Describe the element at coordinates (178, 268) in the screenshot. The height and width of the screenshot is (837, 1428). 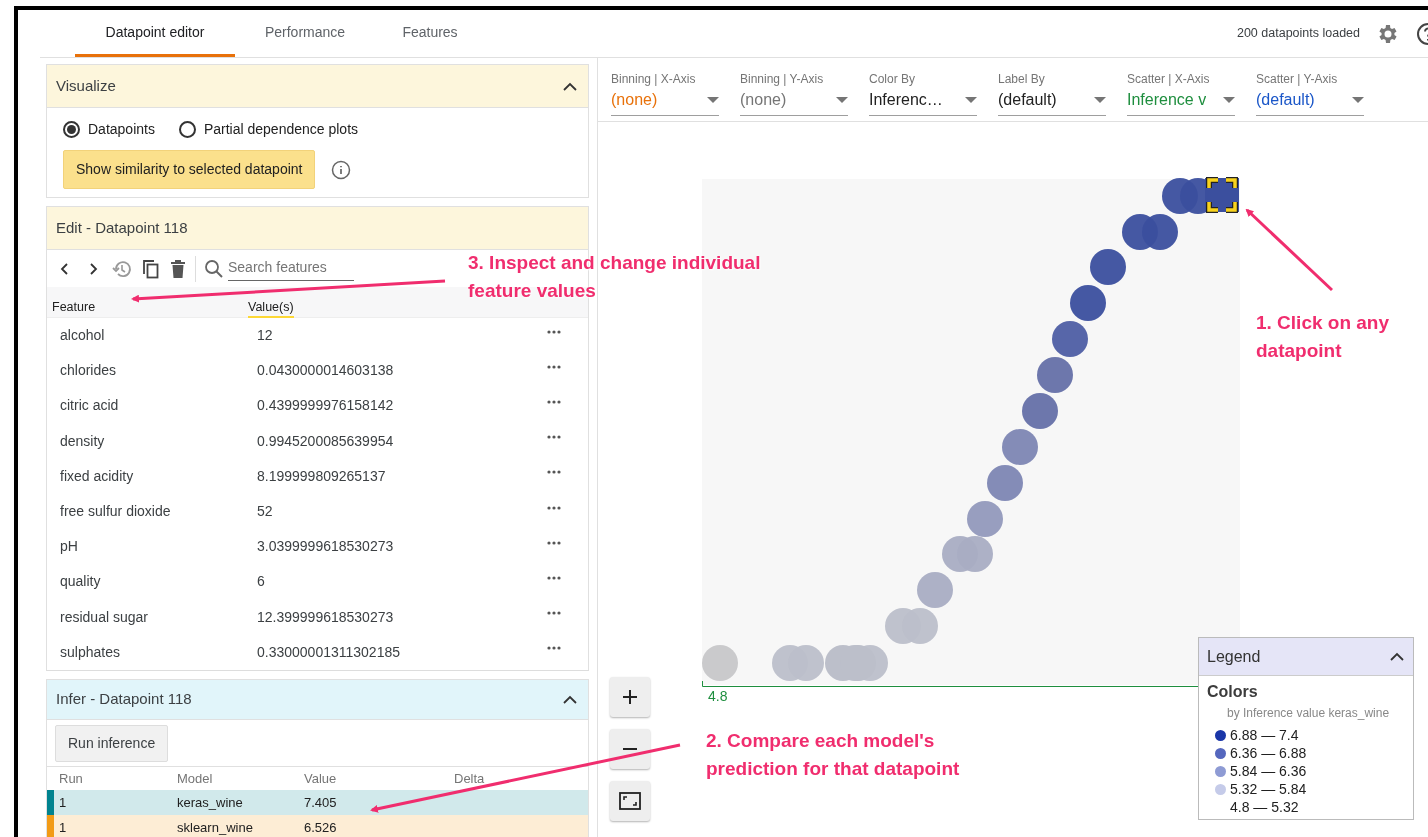
I see `trash-icon` at that location.